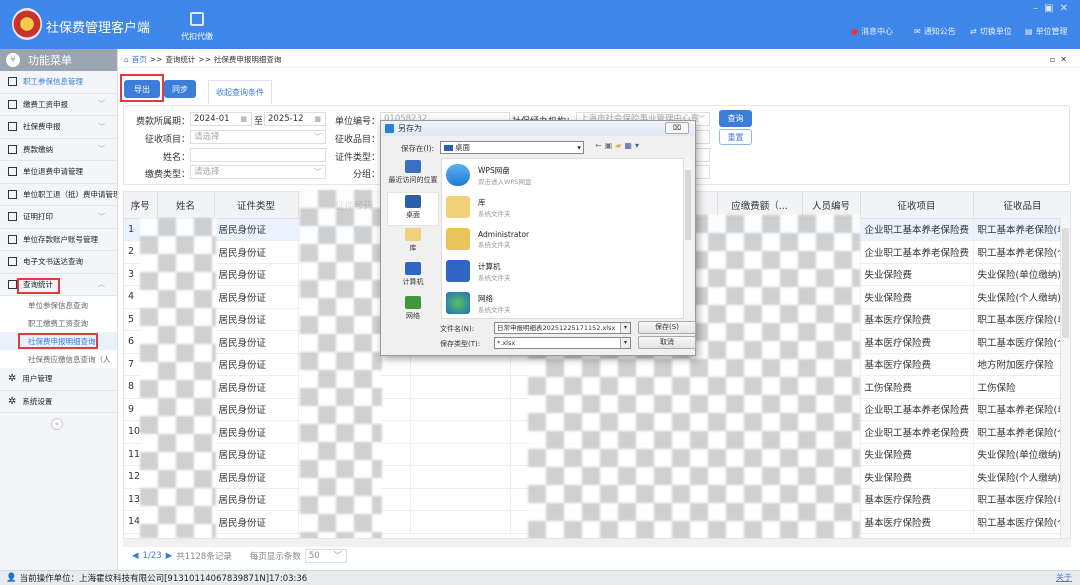 This screenshot has height=585, width=1080. What do you see at coordinates (58, 150) in the screenshot?
I see `sidebar-item: 费款缴纳 ﹀` at bounding box center [58, 150].